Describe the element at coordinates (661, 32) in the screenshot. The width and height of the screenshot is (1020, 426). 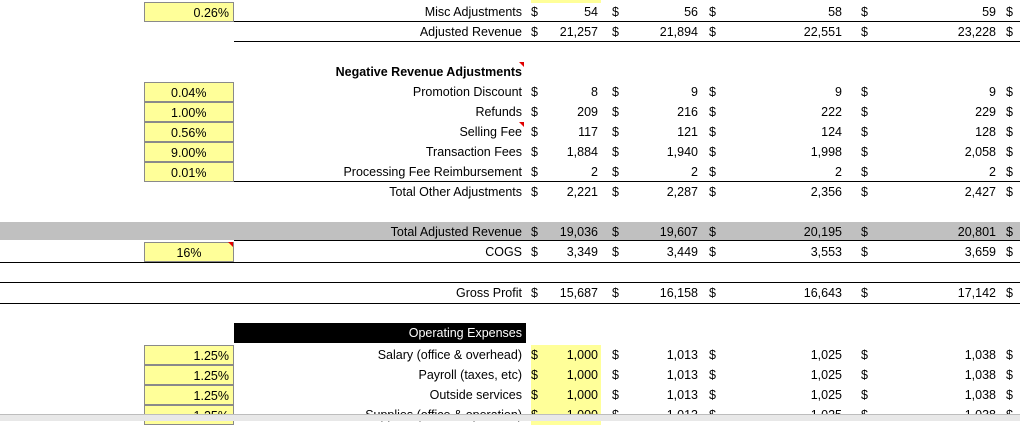
I see `value-cell: 21,894` at that location.